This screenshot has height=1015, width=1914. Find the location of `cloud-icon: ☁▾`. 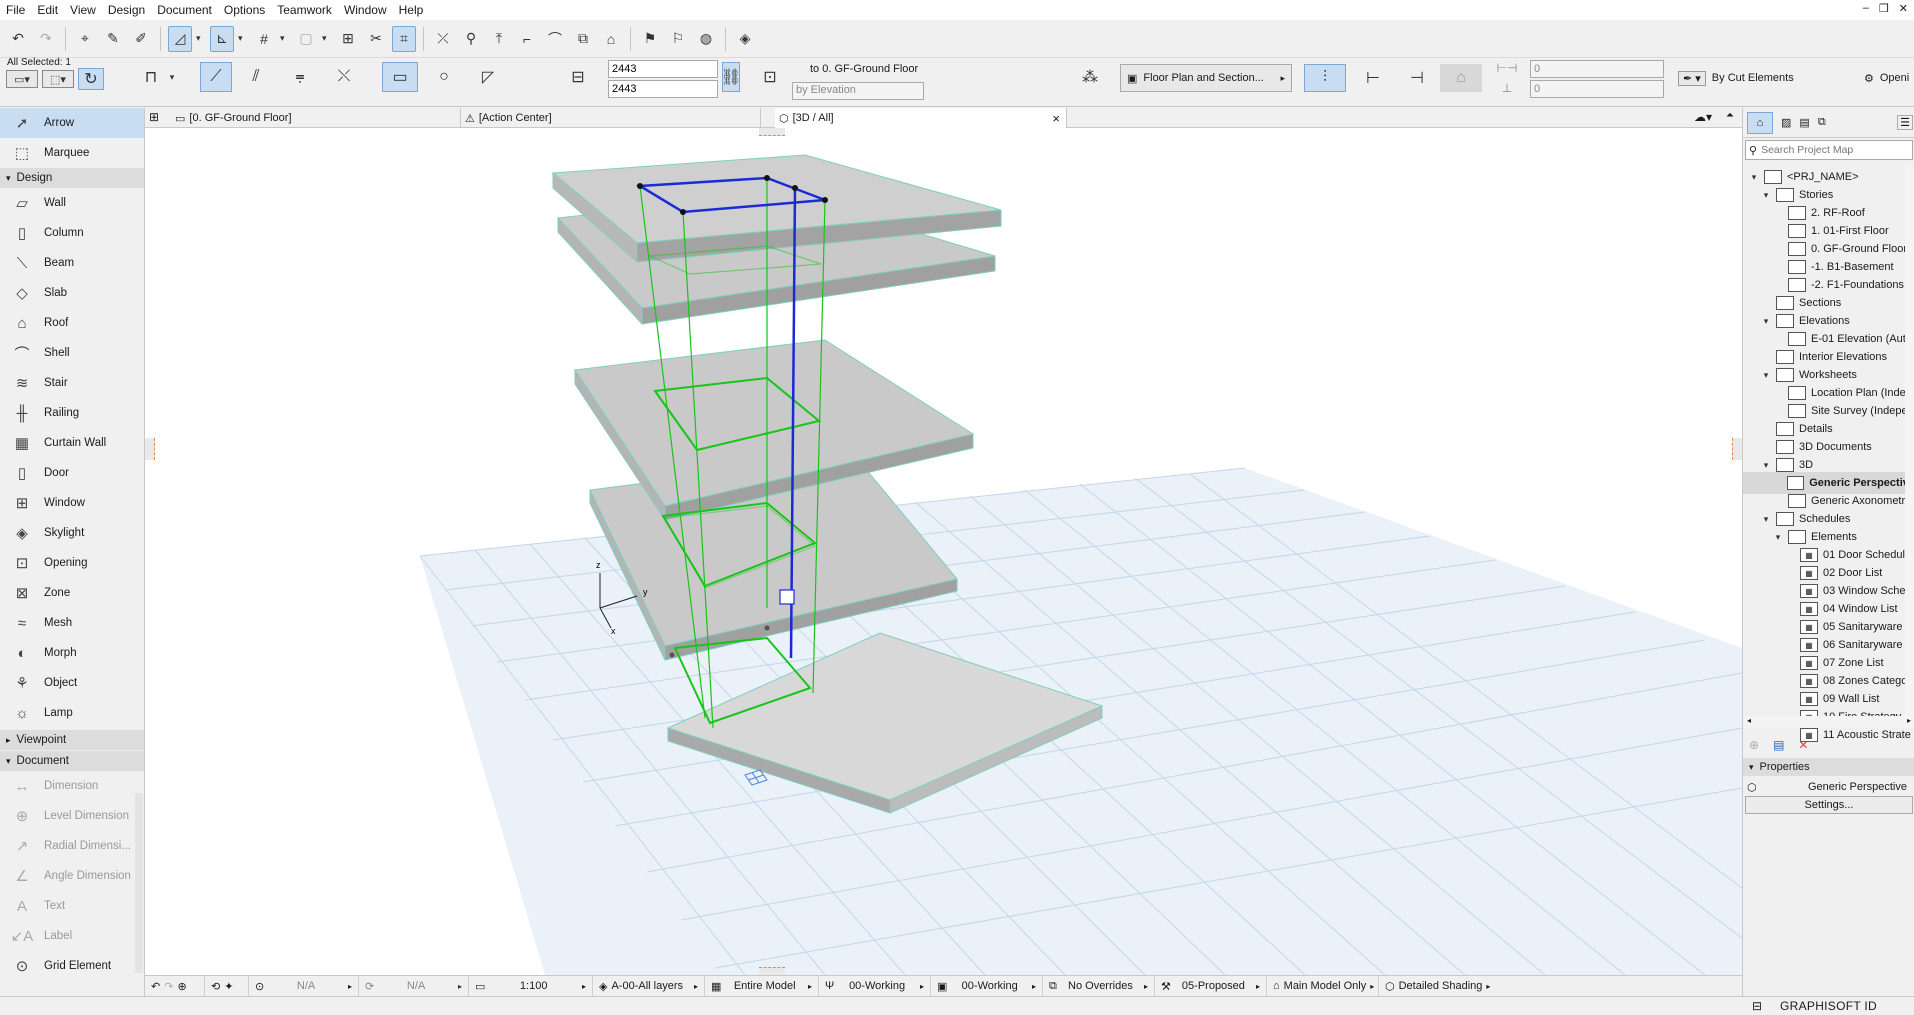

cloud-icon: ☁▾ is located at coordinates (1703, 117).